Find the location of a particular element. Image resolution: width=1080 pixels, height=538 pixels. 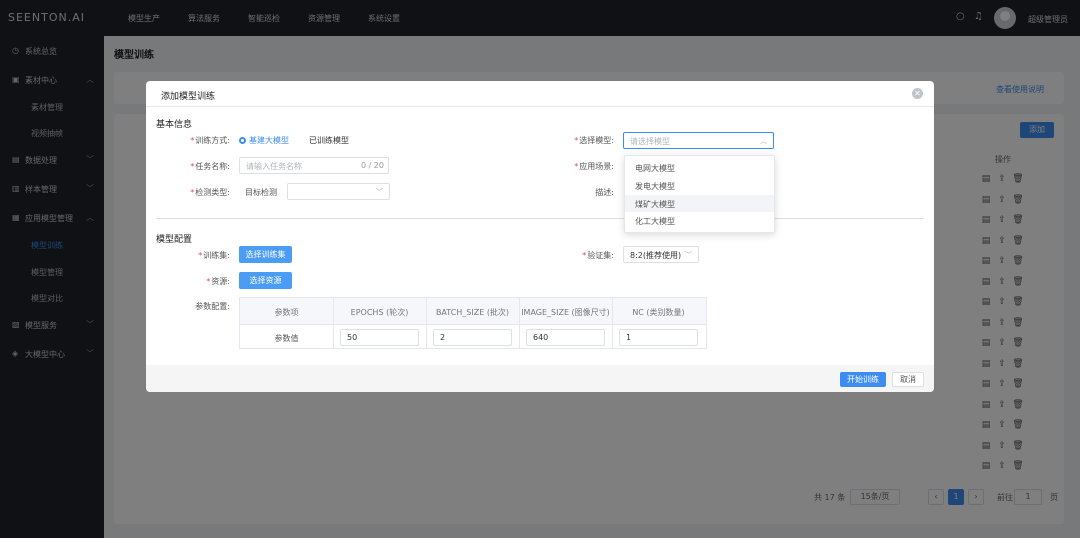

model-config-section-title: 模型配置 is located at coordinates (174, 240).